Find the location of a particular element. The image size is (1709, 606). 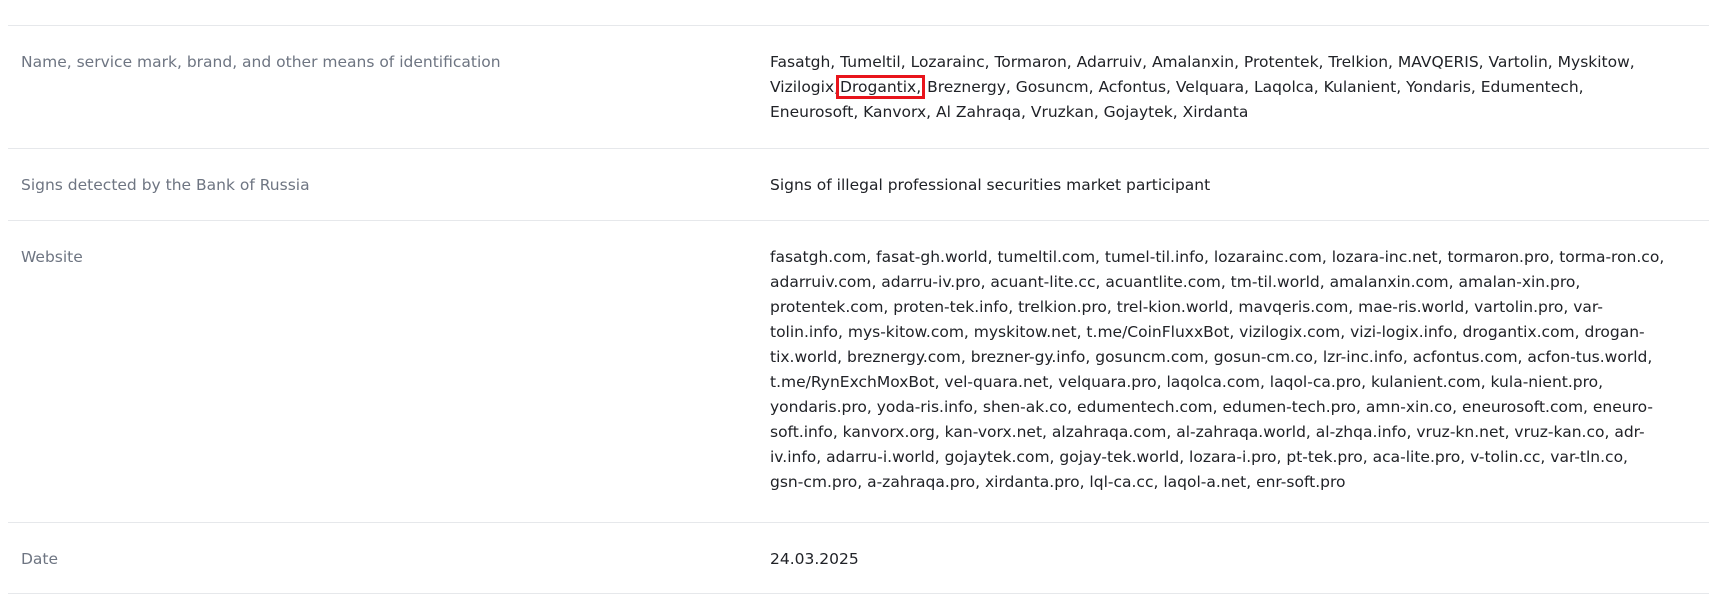

row-label-website: Website is located at coordinates (52, 257).